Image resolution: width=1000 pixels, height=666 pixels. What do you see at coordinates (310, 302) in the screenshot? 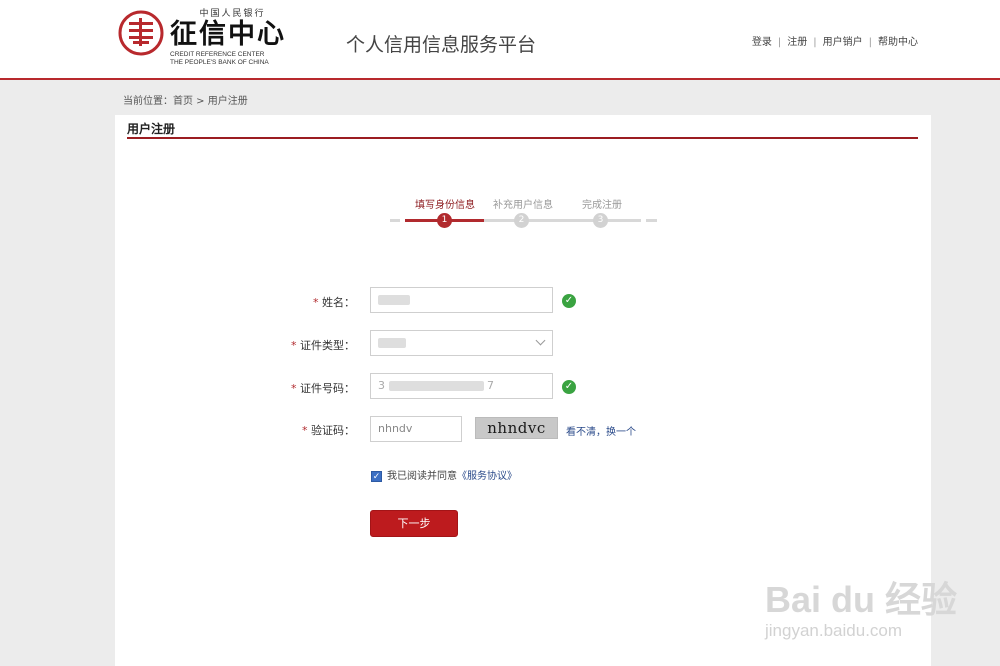
I see `name-label: * 姓名：` at bounding box center [310, 302].